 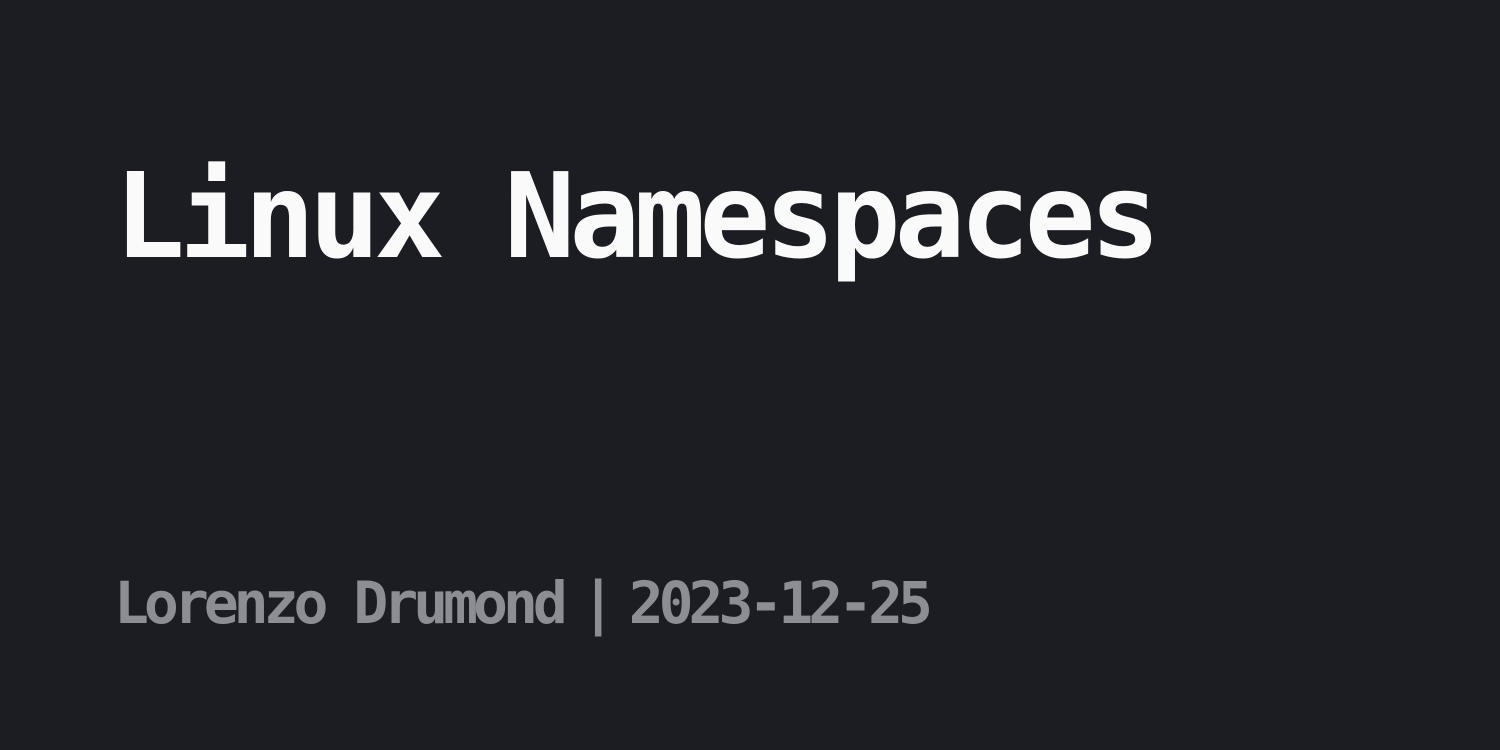 I want to click on post-date: 2023-12-25, so click(x=780, y=603).